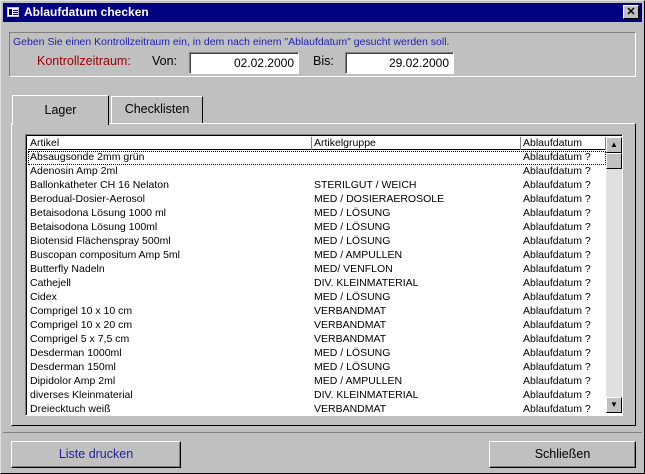 This screenshot has width=645, height=474. What do you see at coordinates (74, 171) in the screenshot?
I see `cell-artikel: Adenosin Amp 2ml` at bounding box center [74, 171].